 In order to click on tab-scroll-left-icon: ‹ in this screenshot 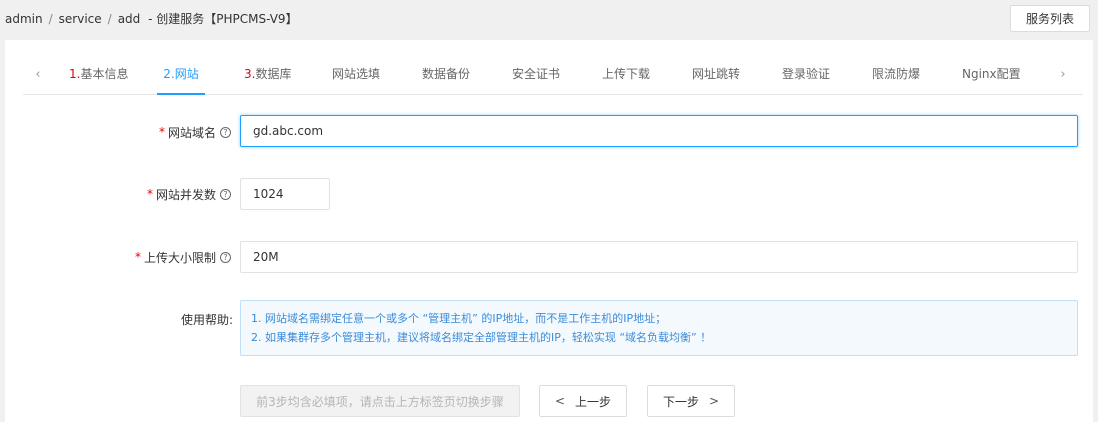, I will do `click(38, 74)`.